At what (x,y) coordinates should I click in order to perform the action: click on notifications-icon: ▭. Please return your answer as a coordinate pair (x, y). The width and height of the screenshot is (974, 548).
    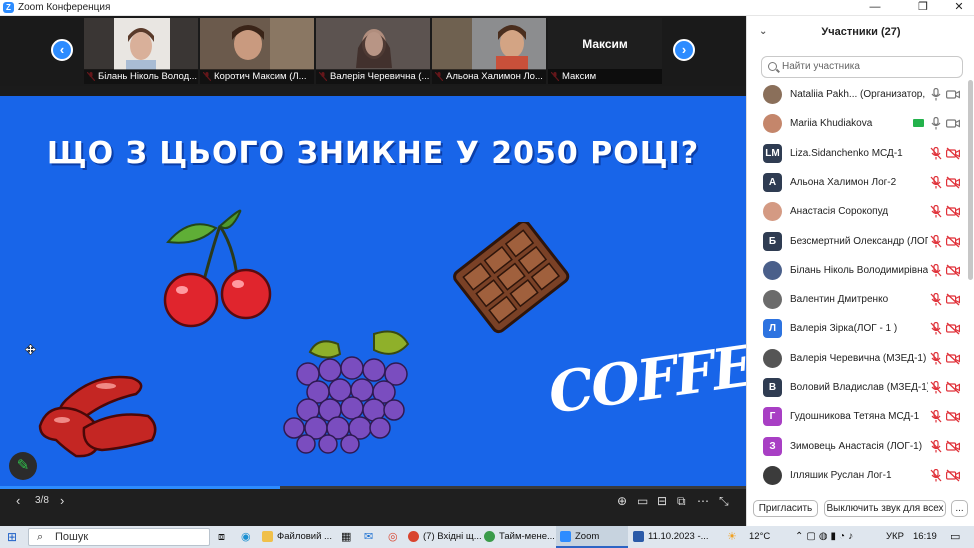
    Looking at the image, I should click on (955, 537).